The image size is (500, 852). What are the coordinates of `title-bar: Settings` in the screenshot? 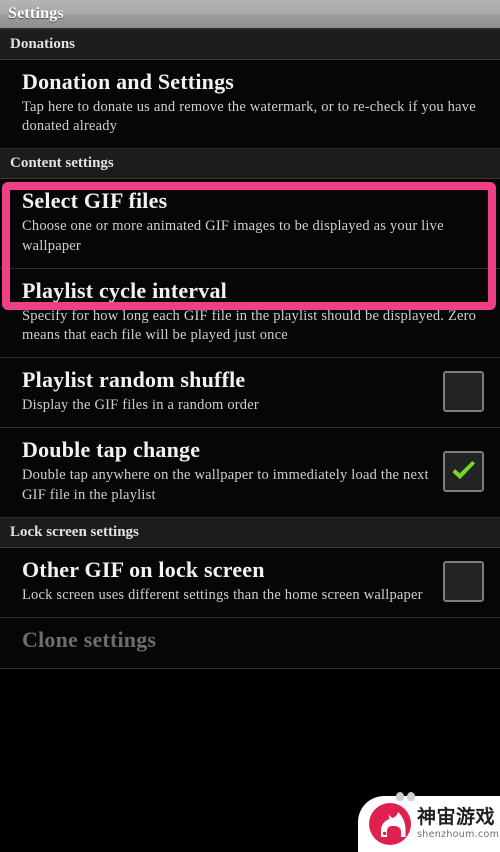 It's located at (250, 15).